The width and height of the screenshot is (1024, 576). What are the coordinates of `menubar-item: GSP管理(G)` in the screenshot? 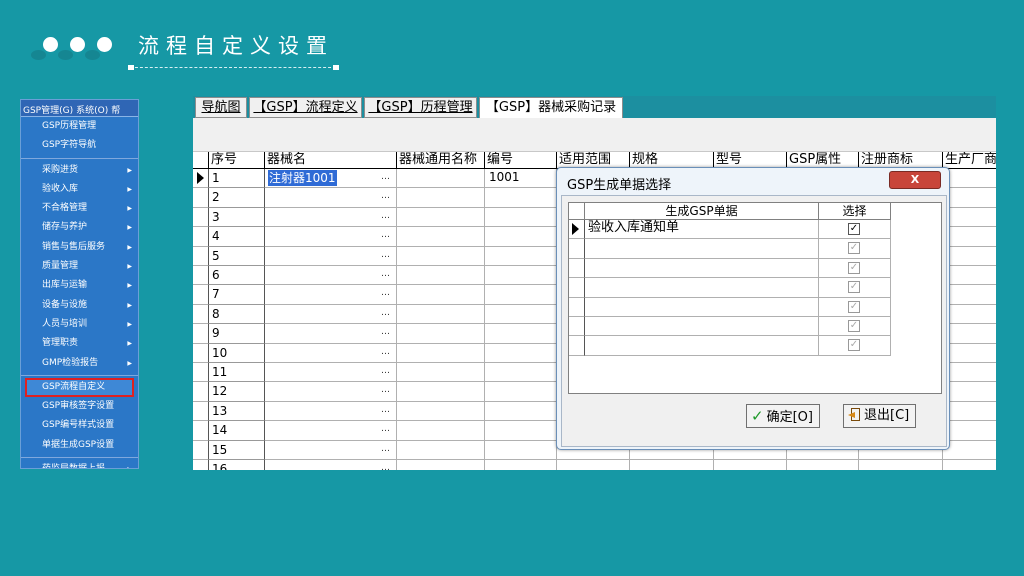 It's located at (48, 111).